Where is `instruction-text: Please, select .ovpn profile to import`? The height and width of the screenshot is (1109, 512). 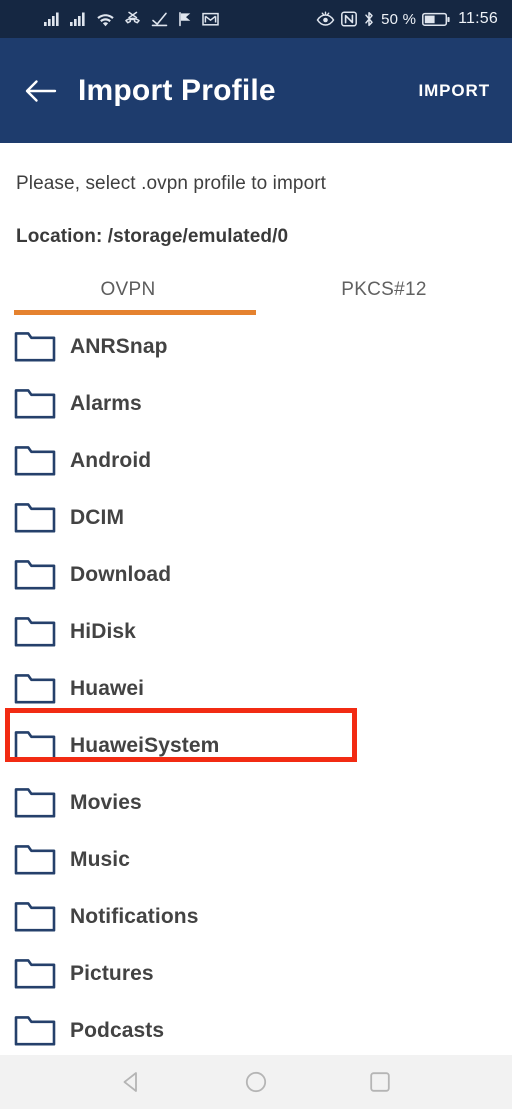
instruction-text: Please, select .ovpn profile to import is located at coordinates (171, 183).